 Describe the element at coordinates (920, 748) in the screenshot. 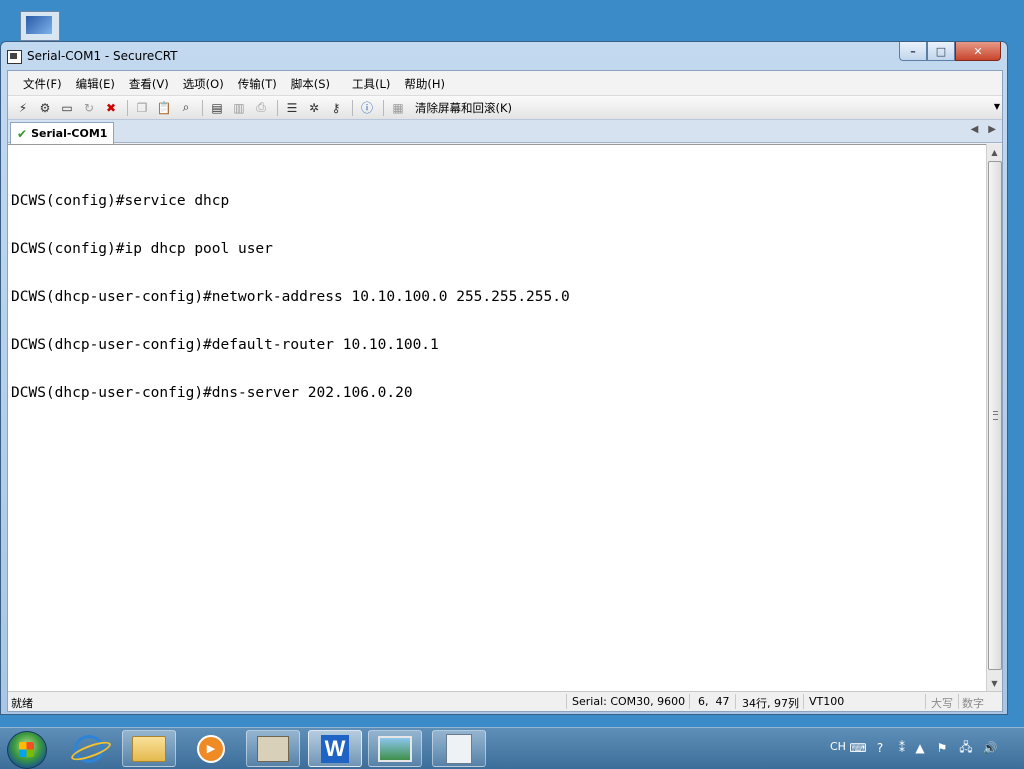

I see `show-hidden-icons-icon: ▲` at that location.